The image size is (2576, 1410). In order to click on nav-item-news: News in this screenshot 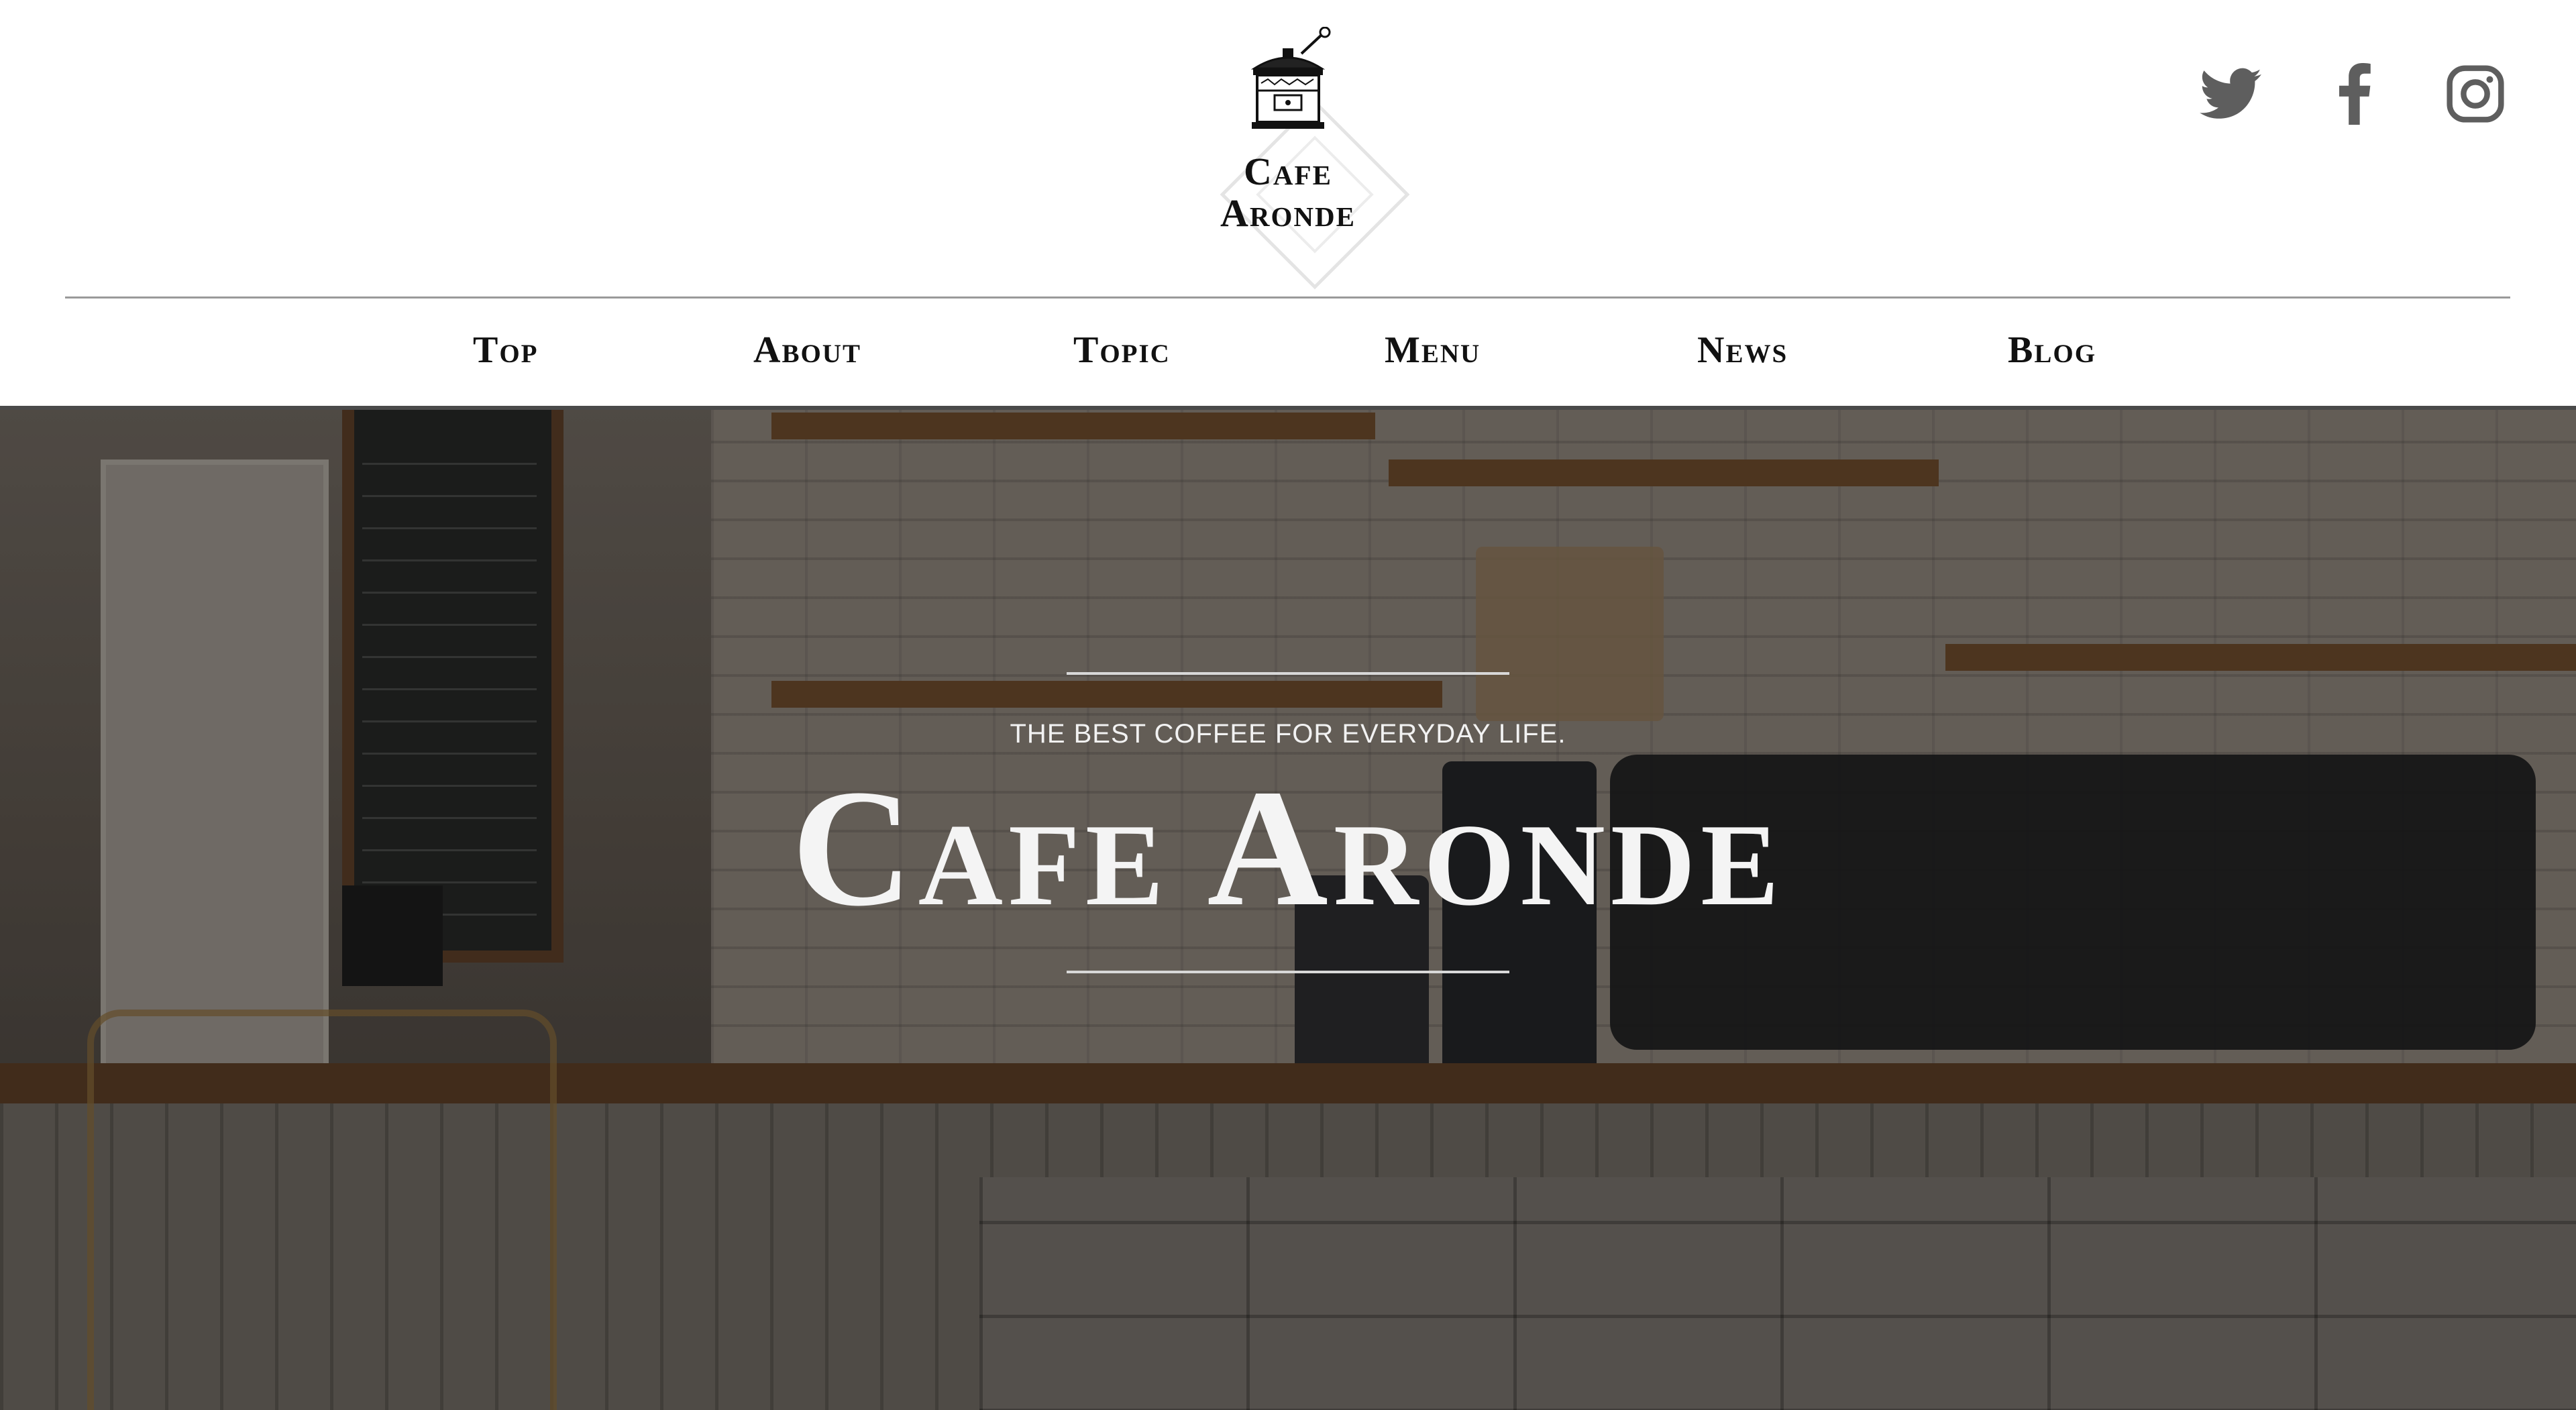, I will do `click(1742, 352)`.